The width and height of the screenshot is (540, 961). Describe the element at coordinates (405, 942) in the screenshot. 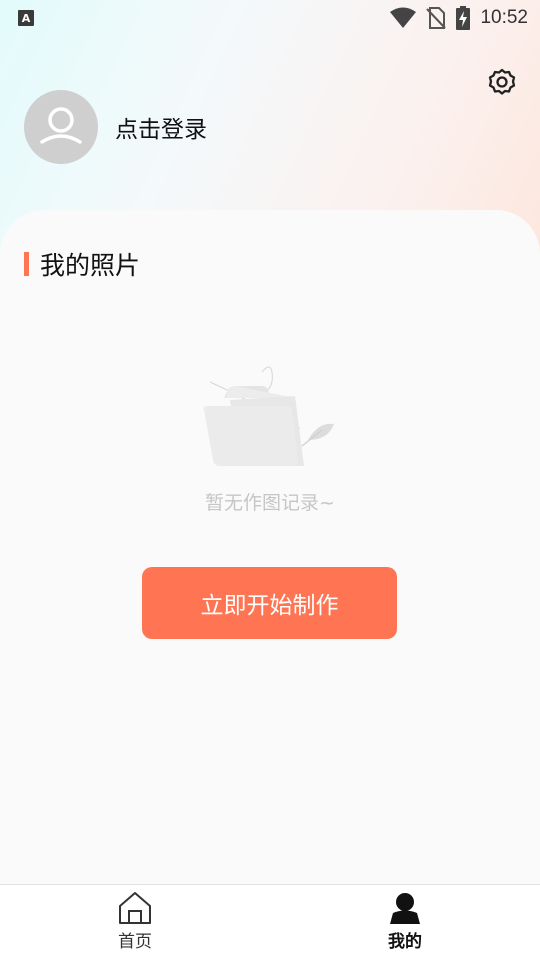

I see `tab-mine-label: 我的` at that location.